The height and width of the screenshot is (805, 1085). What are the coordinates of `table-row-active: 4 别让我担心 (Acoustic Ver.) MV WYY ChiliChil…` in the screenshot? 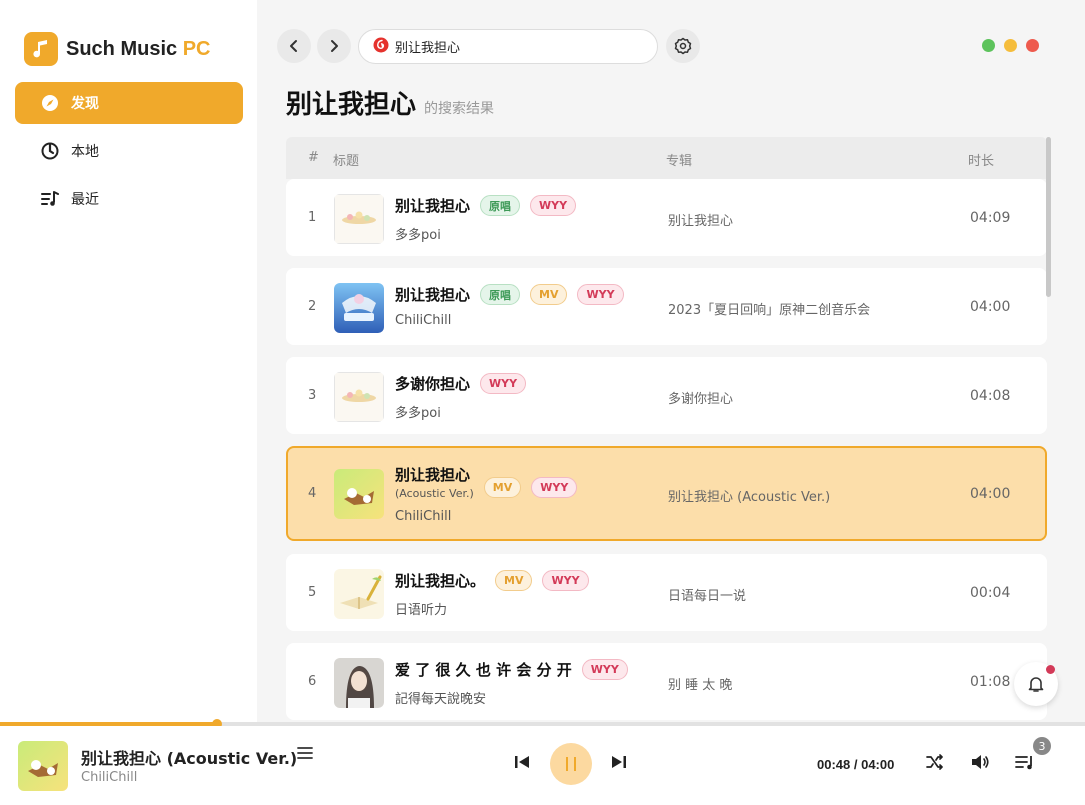 It's located at (666, 493).